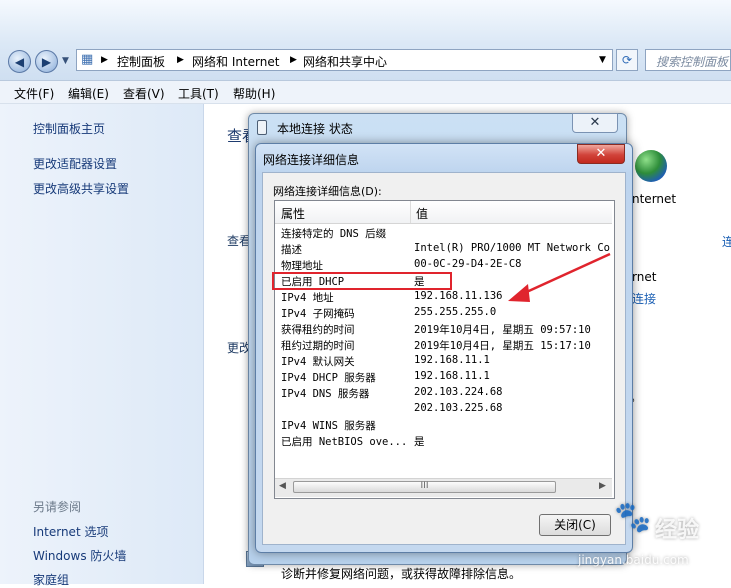  Describe the element at coordinates (311, 160) in the screenshot. I see `dialog-title: 网络连接详细信息` at that location.